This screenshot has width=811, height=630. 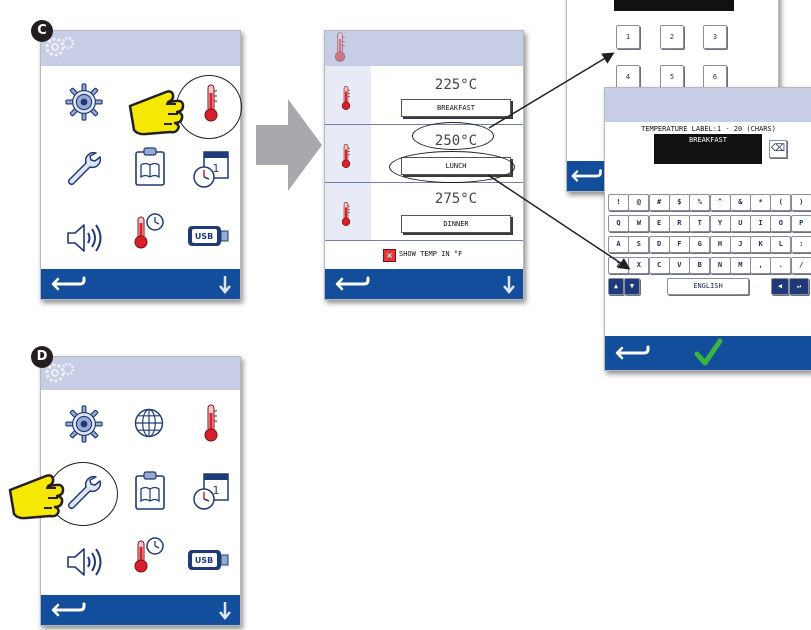 I want to click on keyboard-key: ,, so click(x=761, y=265).